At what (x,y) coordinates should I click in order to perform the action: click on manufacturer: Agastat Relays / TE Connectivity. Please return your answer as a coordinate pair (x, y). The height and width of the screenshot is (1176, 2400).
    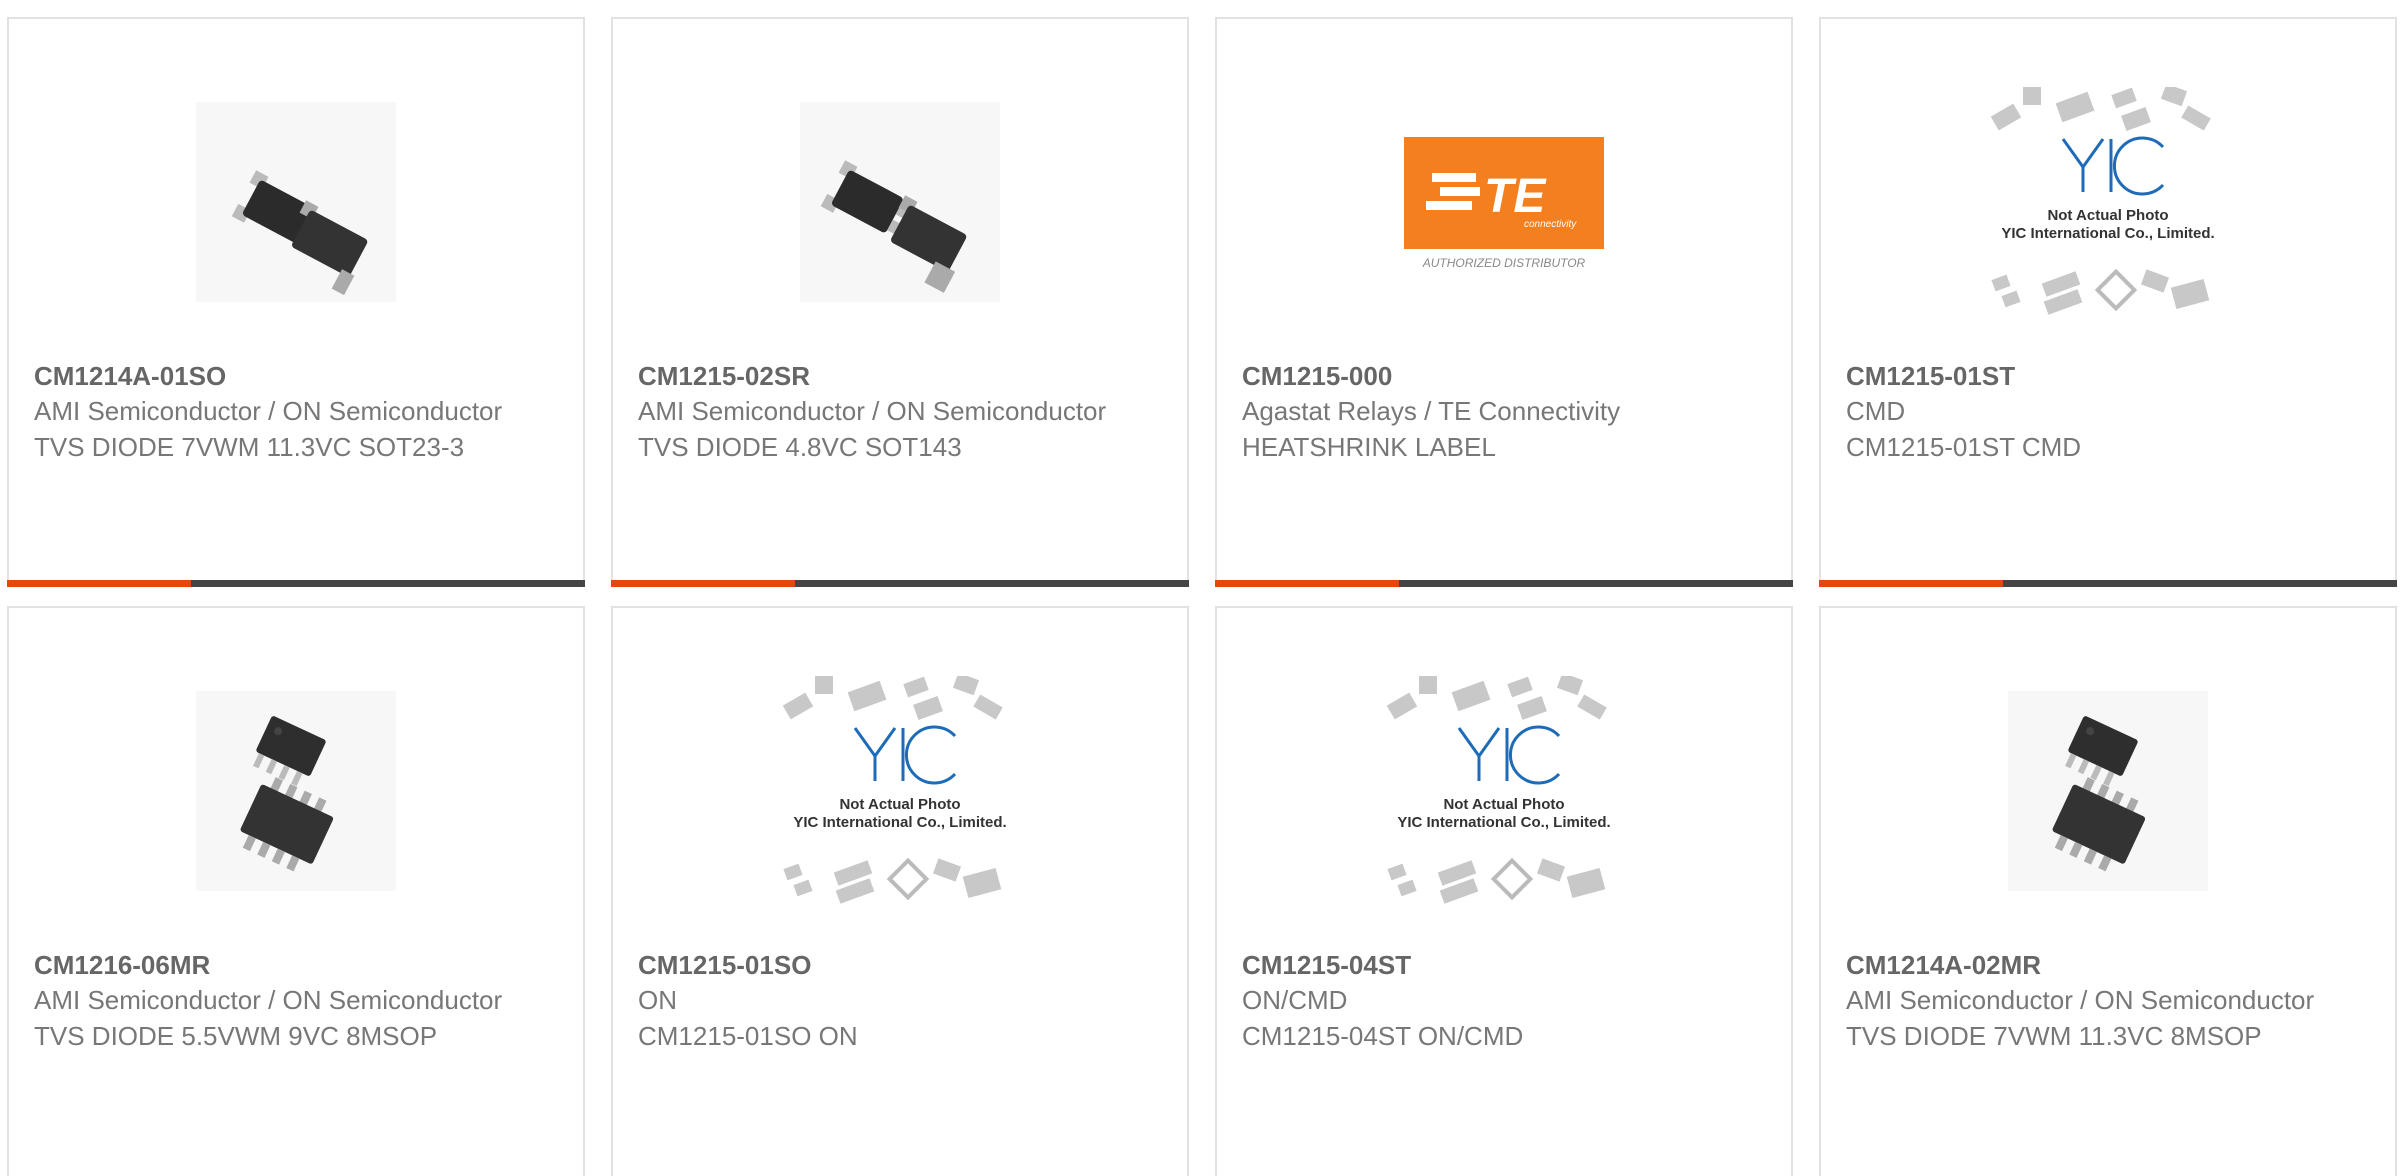
    Looking at the image, I should click on (1431, 411).